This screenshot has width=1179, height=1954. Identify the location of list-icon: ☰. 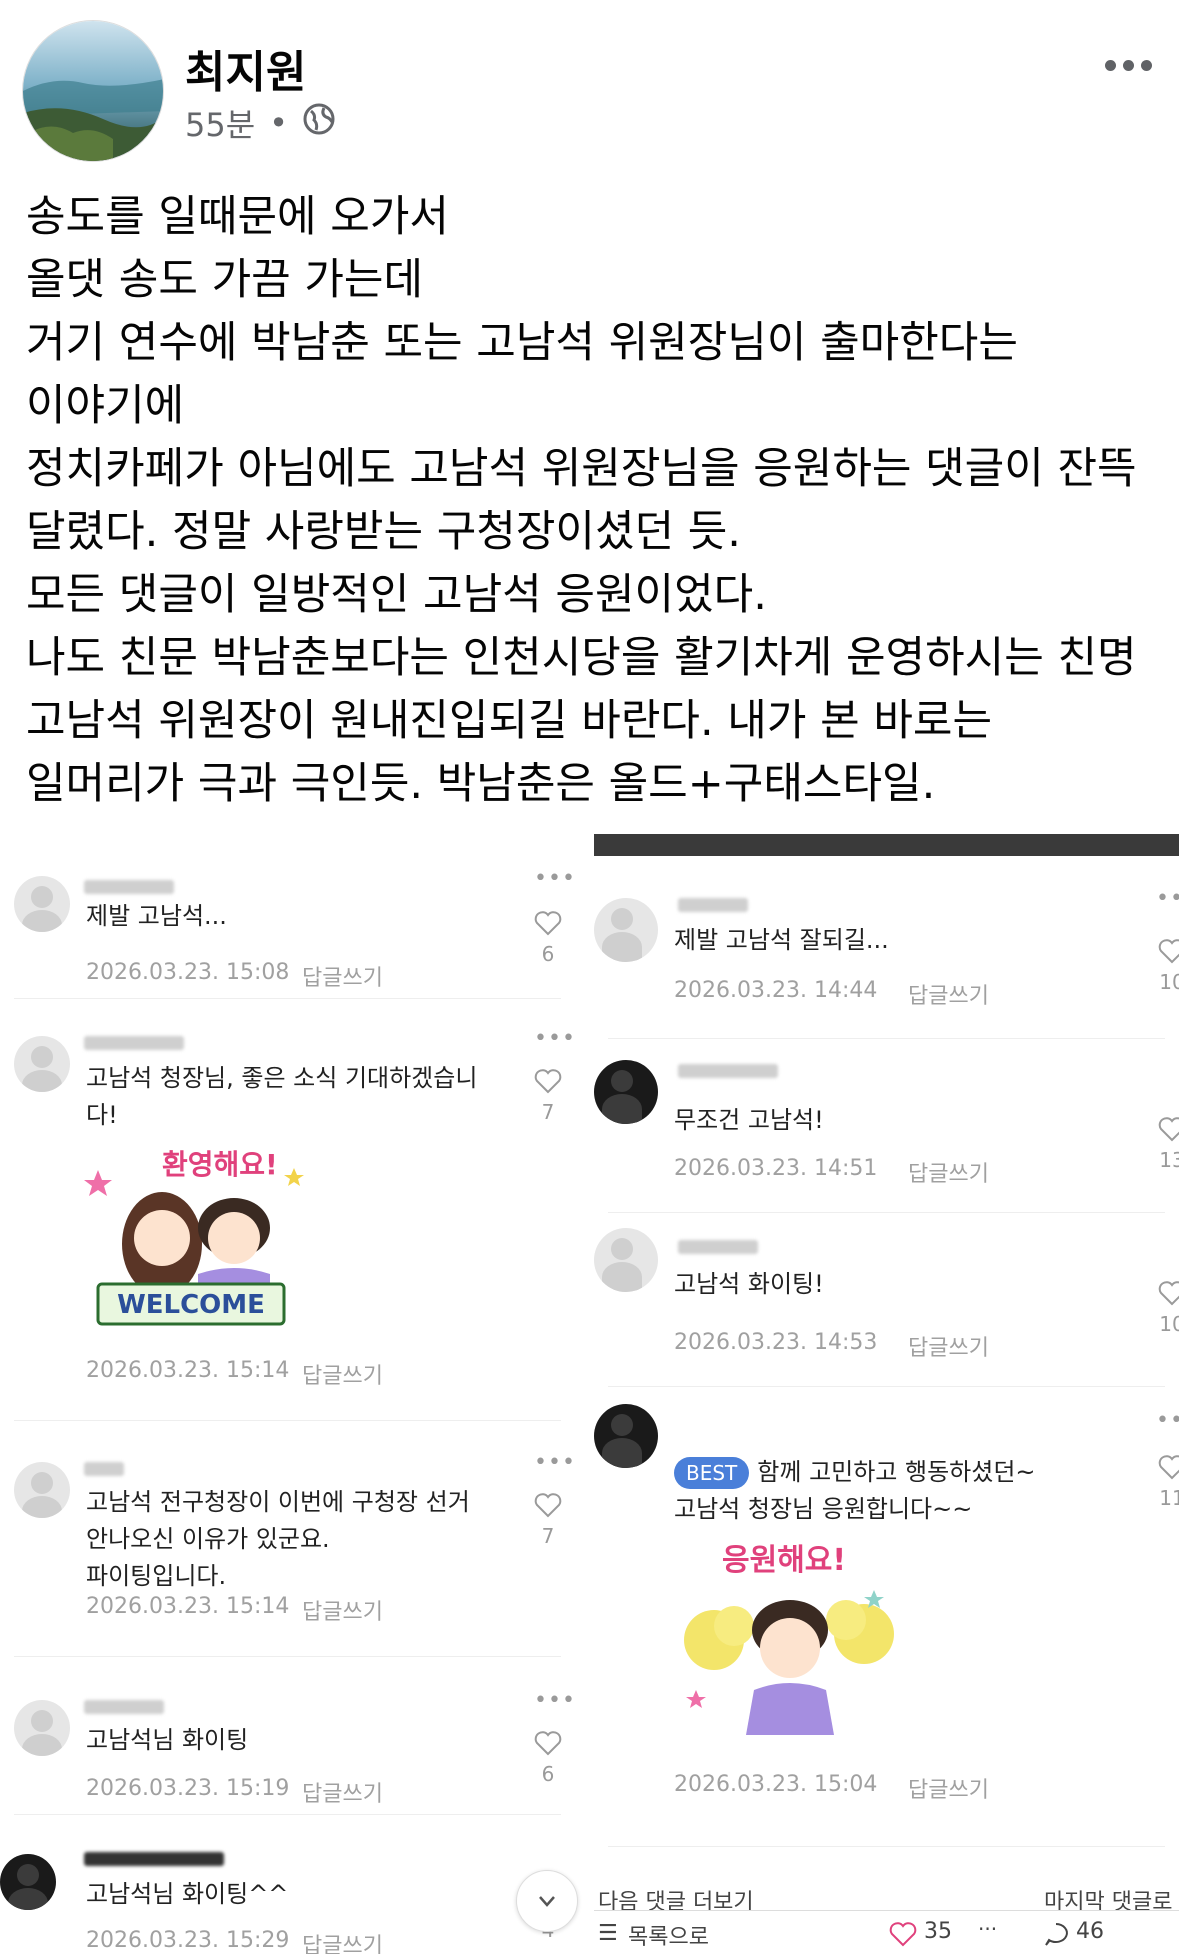
(608, 1933).